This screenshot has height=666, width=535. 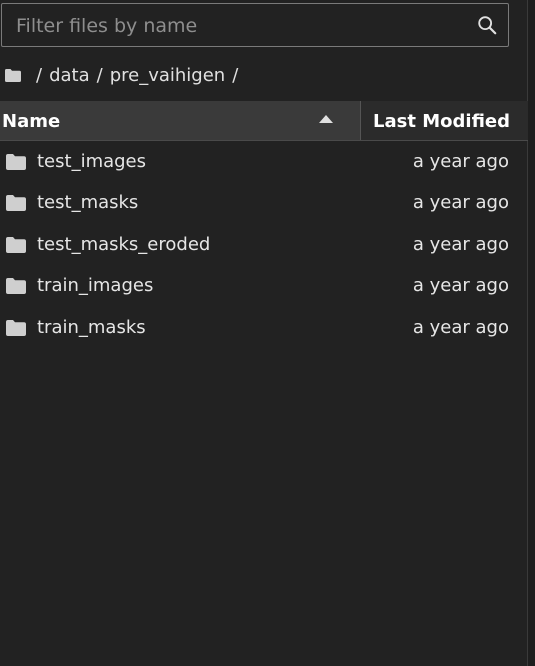 What do you see at coordinates (236, 26) in the screenshot?
I see `search-input` at bounding box center [236, 26].